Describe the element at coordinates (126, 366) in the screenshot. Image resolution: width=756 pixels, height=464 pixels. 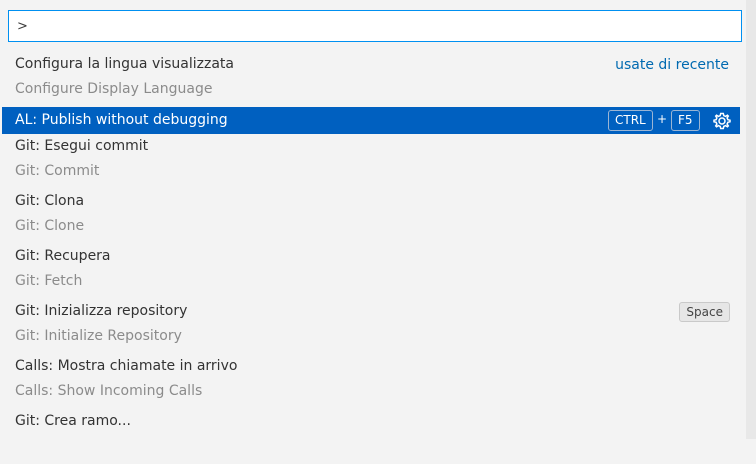
I see `item-label: Calls: Mostra chiamate in arrivo` at that location.